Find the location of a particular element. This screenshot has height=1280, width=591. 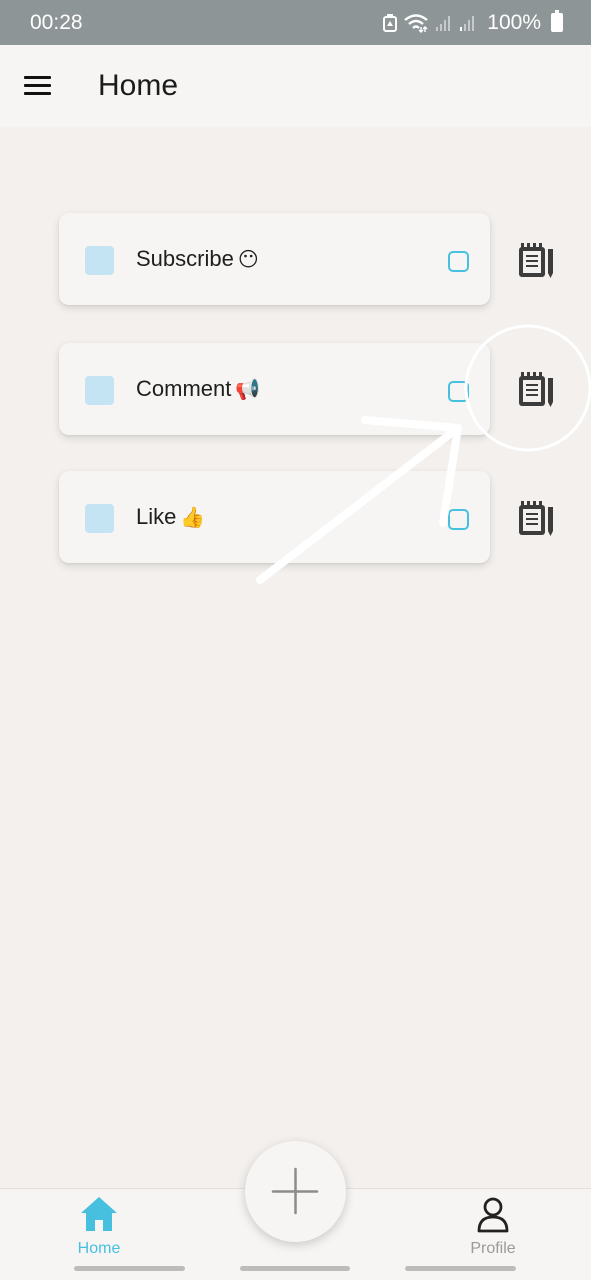

tutorial-highlight-overlay is located at coordinates (423, 454).